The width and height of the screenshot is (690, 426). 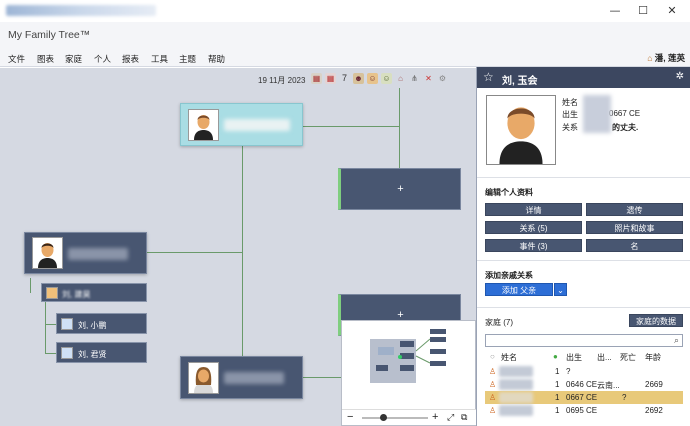 I want to click on minimap: − + ⤢ ⧉, so click(x=408, y=373).